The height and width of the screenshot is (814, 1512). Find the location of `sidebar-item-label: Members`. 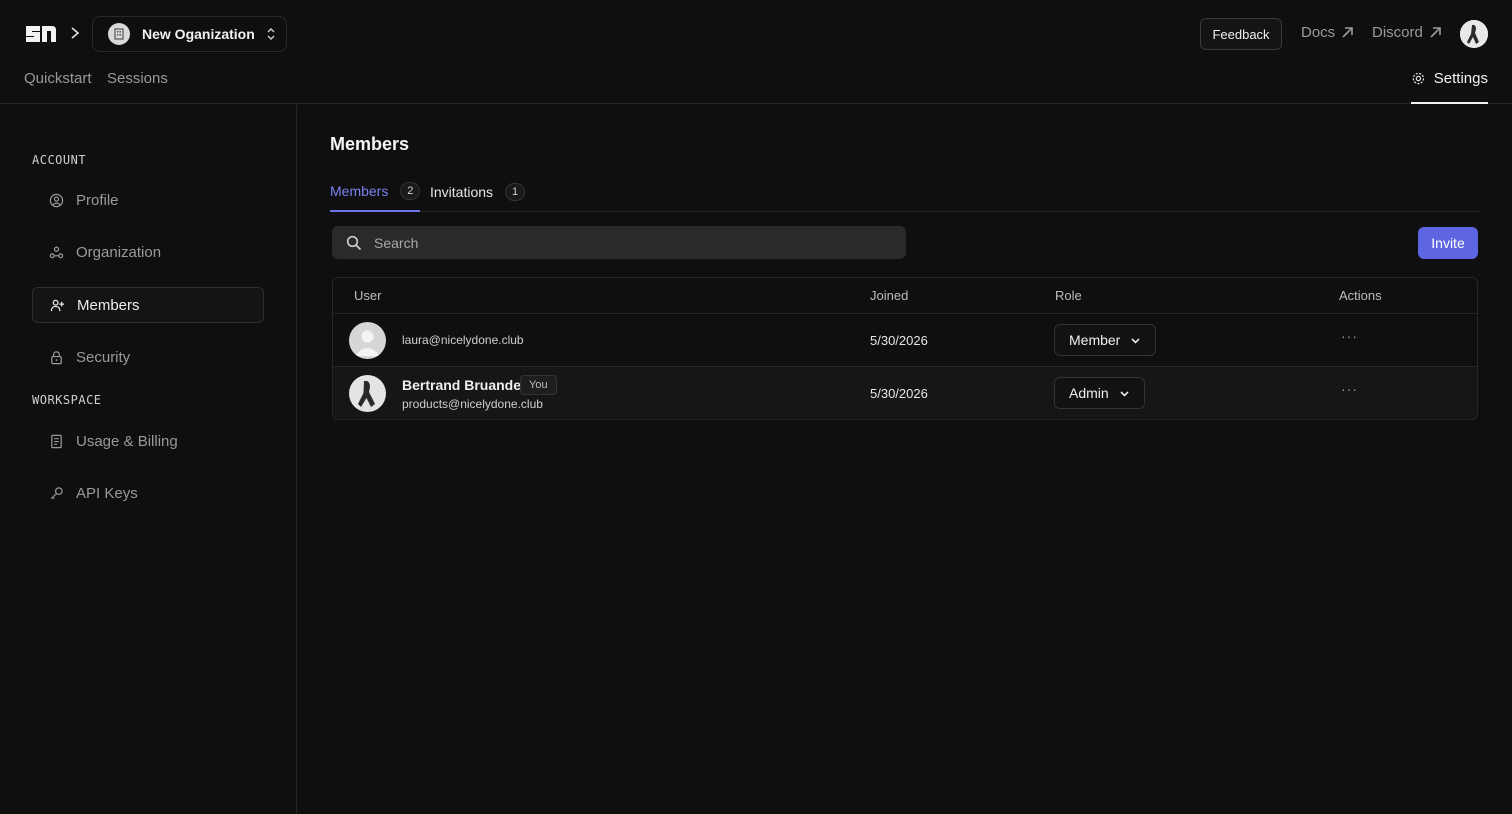

sidebar-item-label: Members is located at coordinates (108, 305).